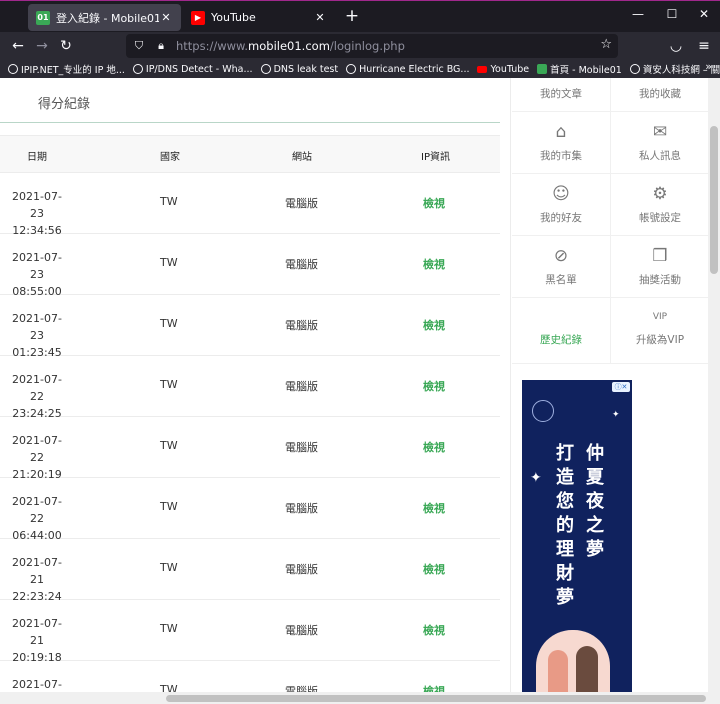 This screenshot has height=704, width=720. I want to click on lock-icon: 🔒︎, so click(161, 46).